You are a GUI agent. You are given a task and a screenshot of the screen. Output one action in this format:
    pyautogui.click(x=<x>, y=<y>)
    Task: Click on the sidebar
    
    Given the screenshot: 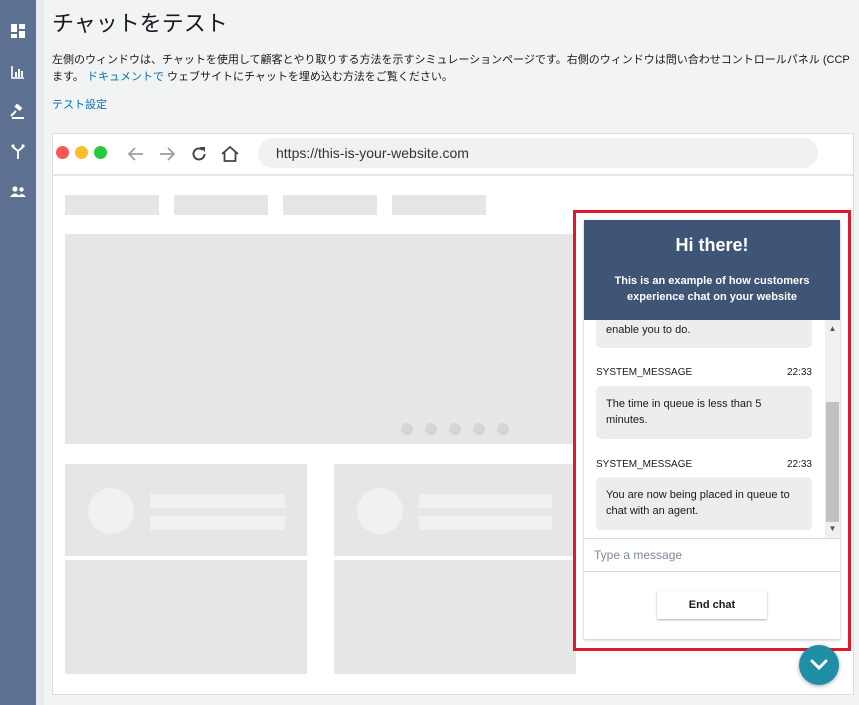 What is the action you would take?
    pyautogui.click(x=18, y=352)
    